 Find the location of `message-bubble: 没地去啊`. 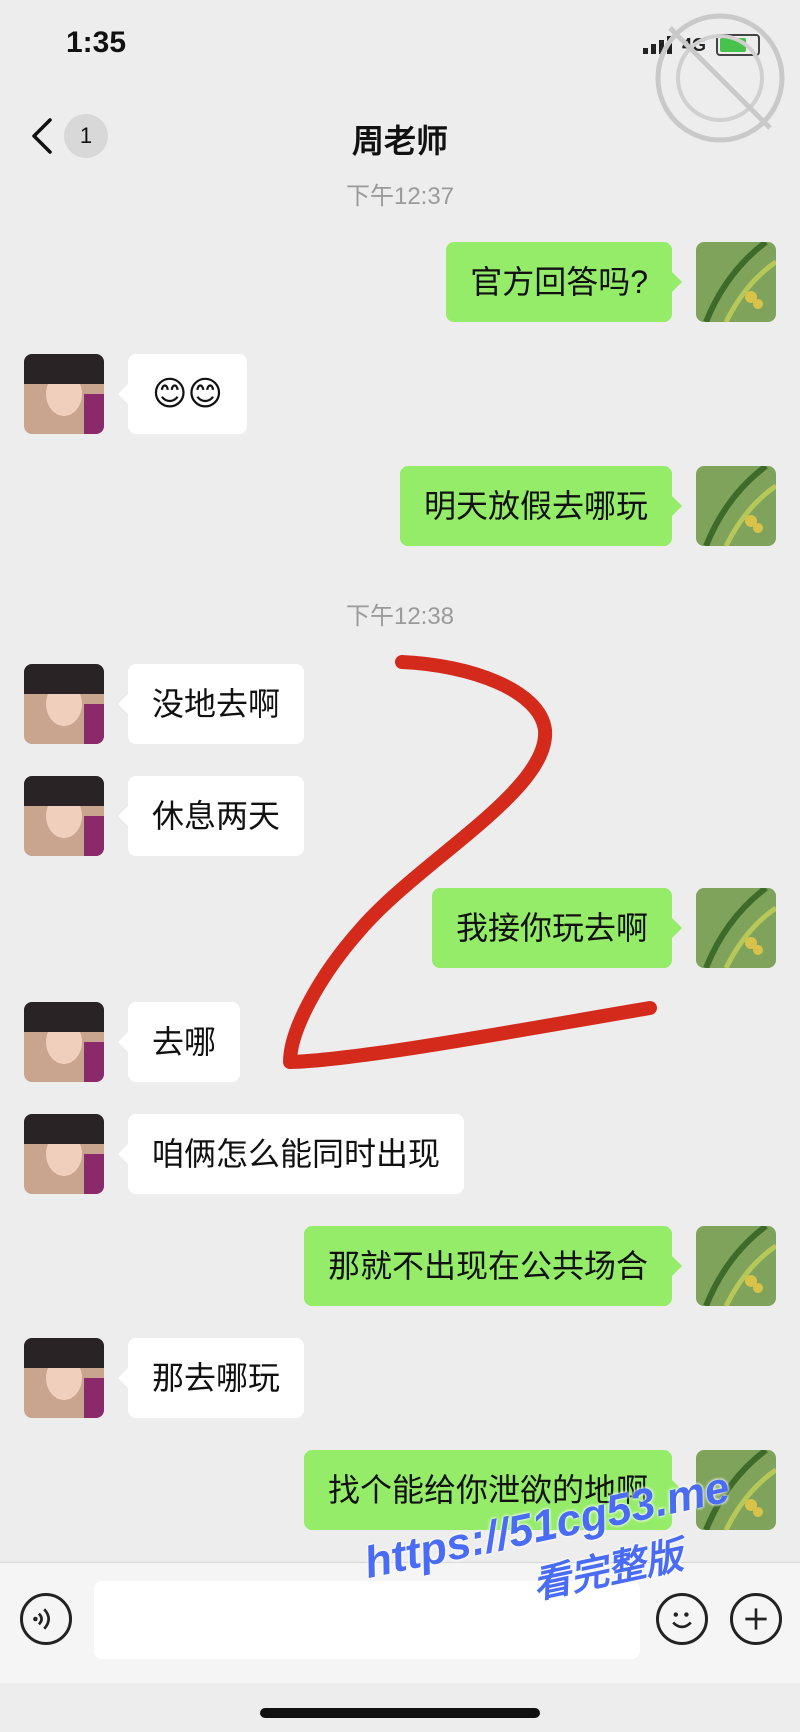

message-bubble: 没地去啊 is located at coordinates (211, 704).